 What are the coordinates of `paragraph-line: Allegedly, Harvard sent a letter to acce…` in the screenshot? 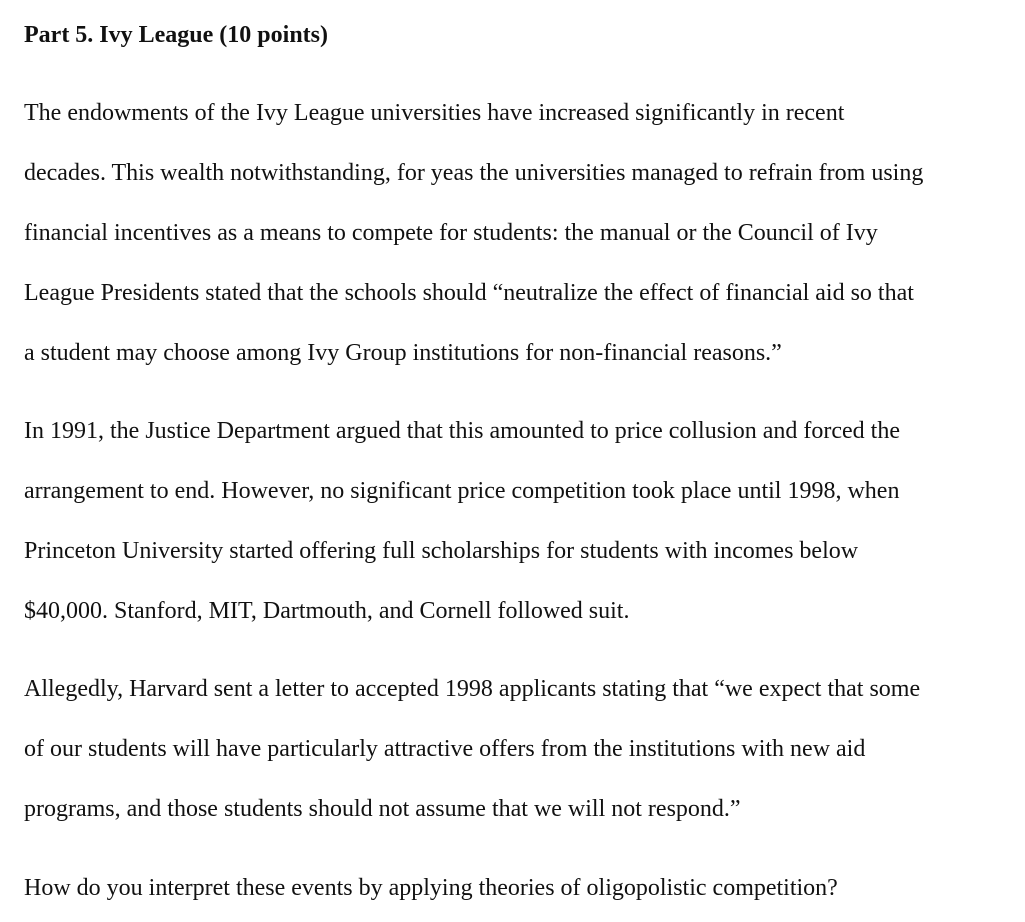 It's located at (472, 689).